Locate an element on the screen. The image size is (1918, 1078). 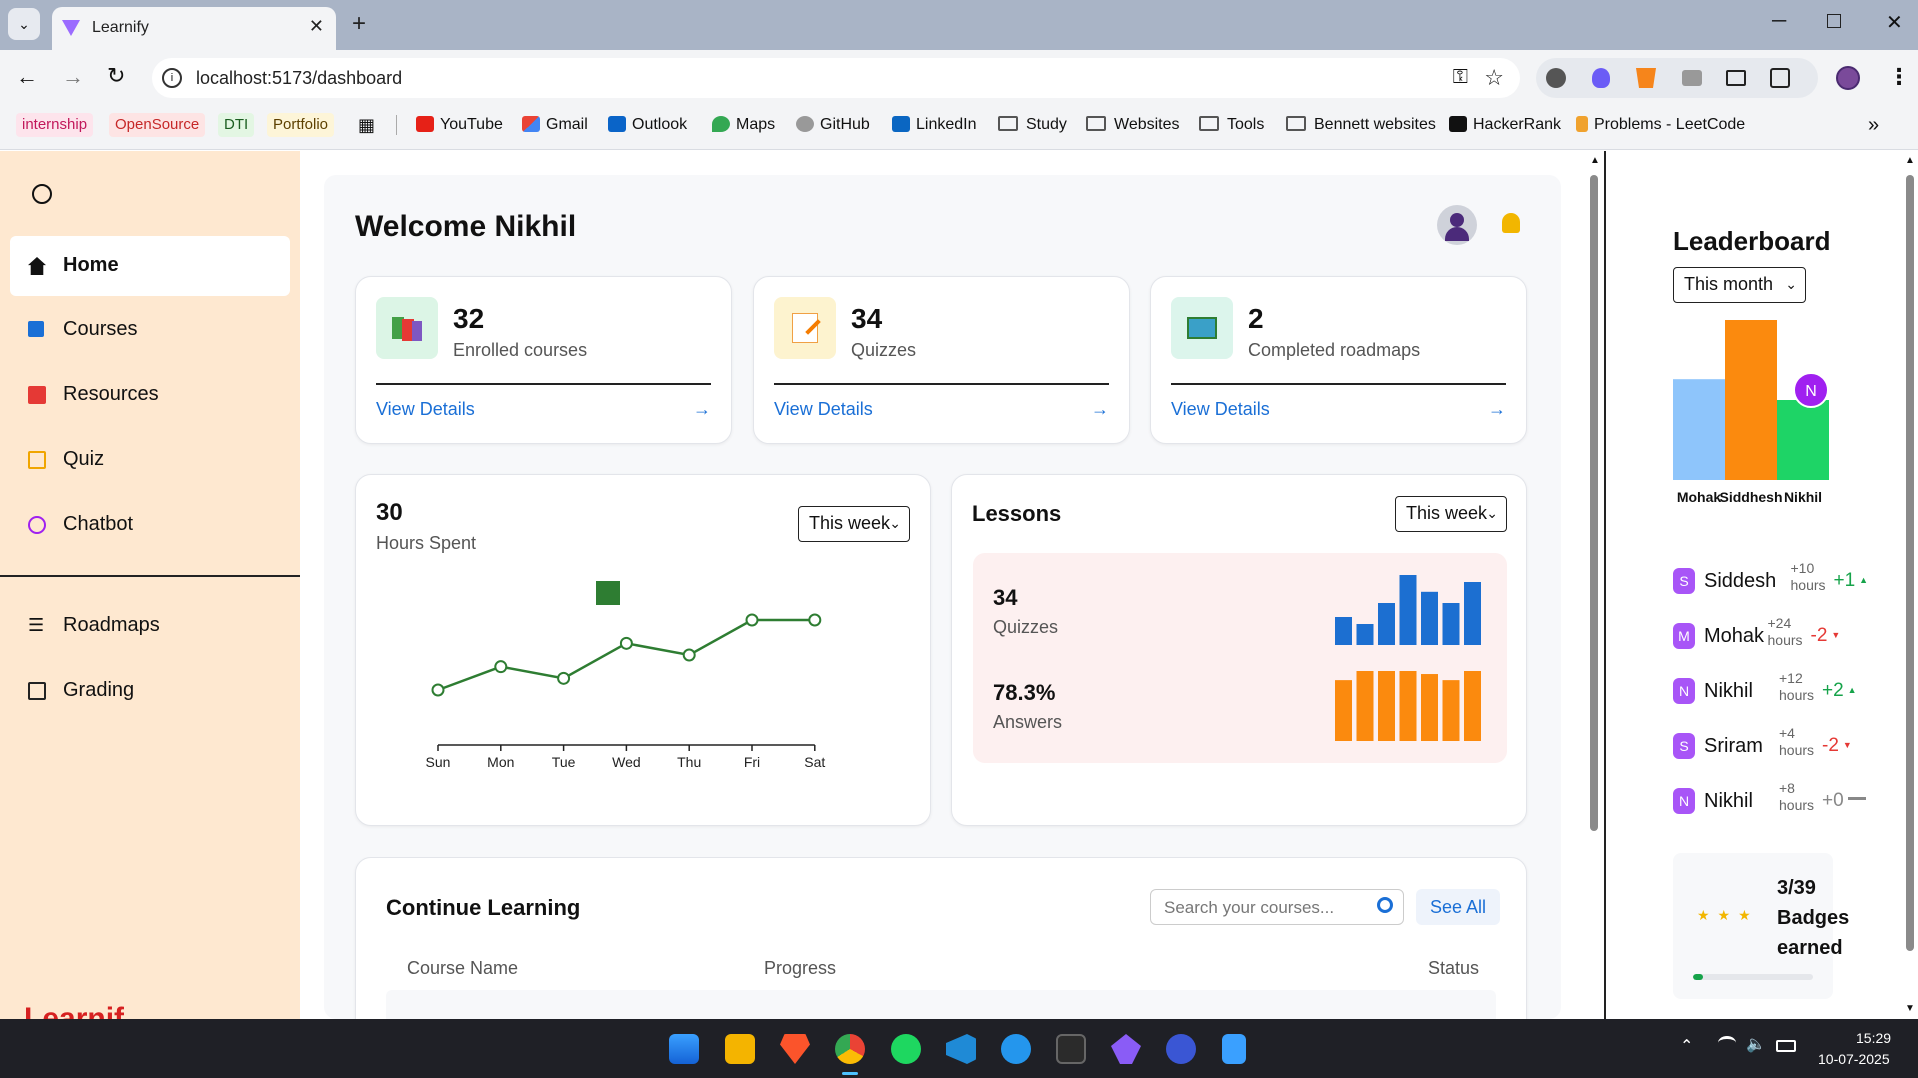
bookmark-dti: DTI is located at coordinates (236, 125).